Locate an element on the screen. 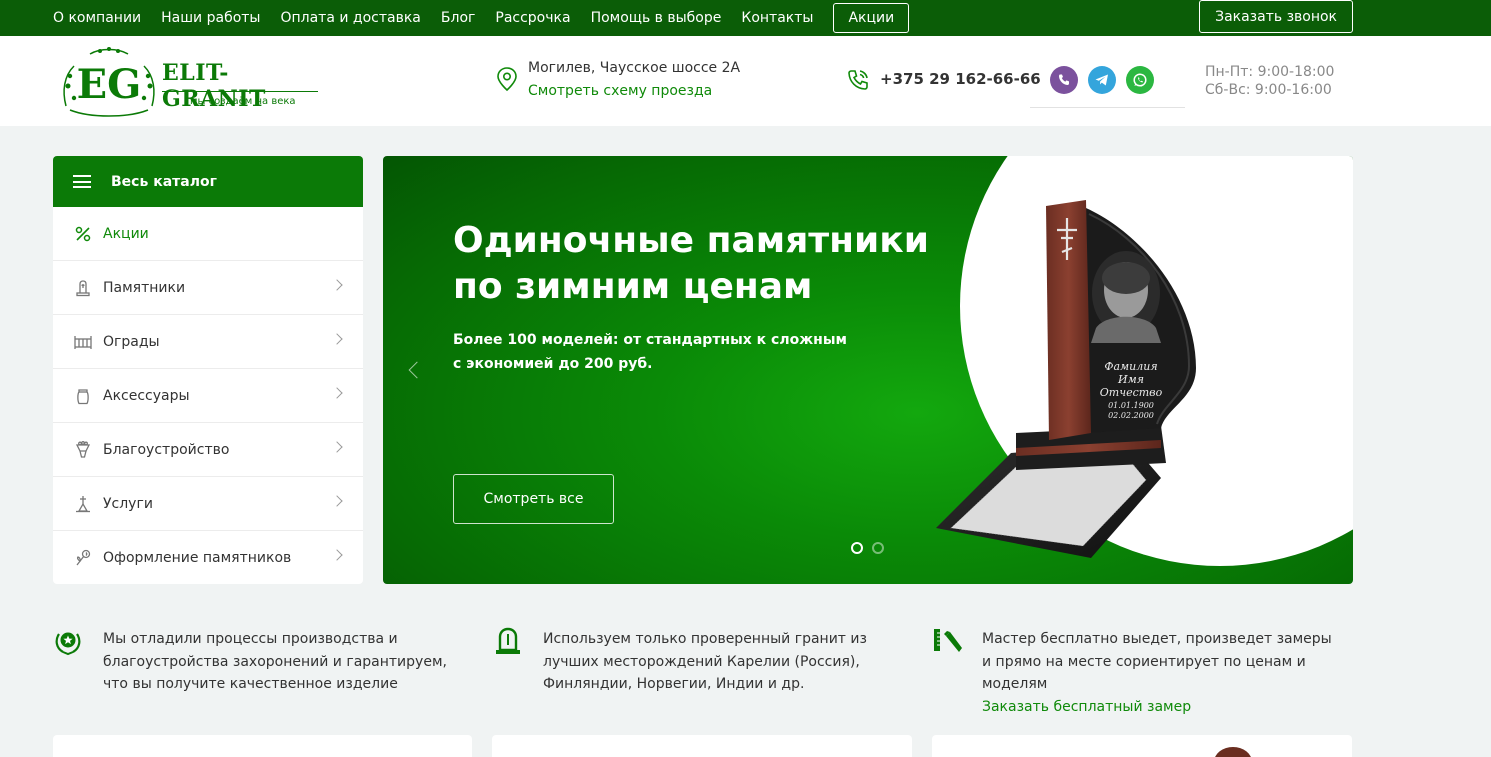  award-wreath-icon is located at coordinates (68, 644).